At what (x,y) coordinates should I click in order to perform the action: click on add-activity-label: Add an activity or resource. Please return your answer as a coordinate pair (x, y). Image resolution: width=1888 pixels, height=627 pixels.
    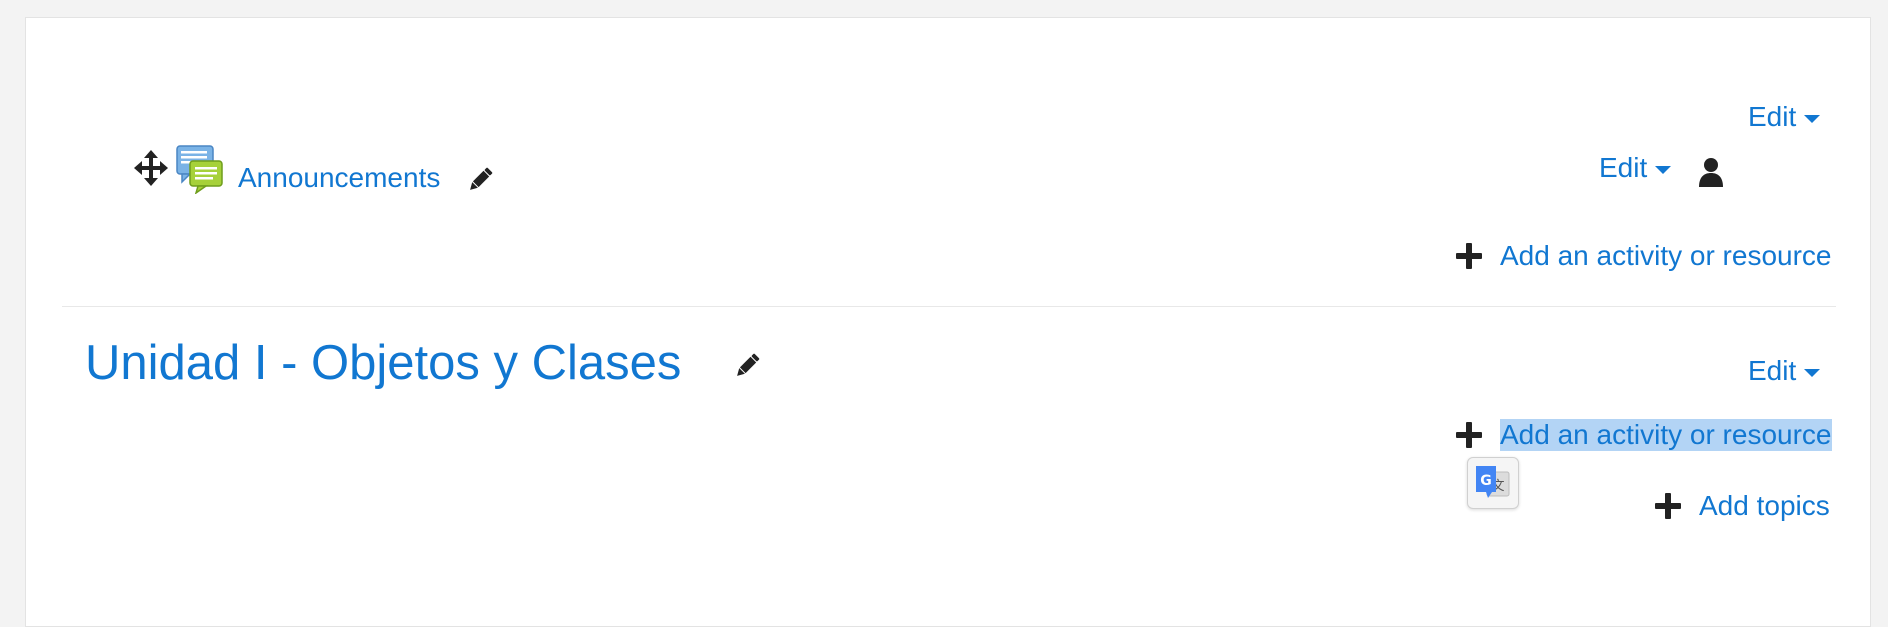
    Looking at the image, I should click on (1666, 255).